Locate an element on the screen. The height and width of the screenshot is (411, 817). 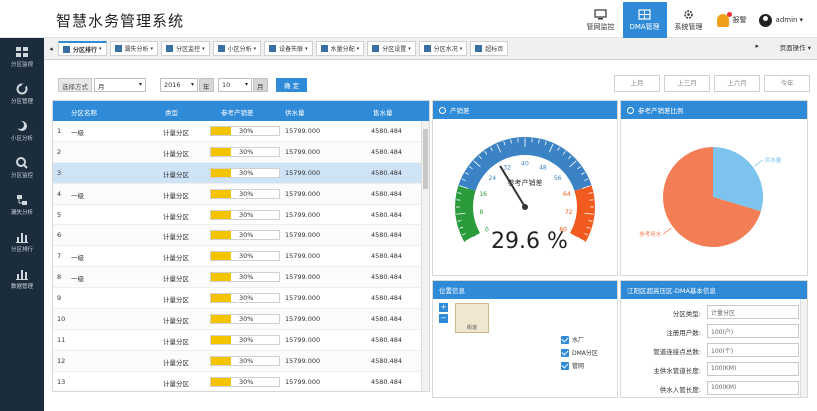
period-last-month-button: 上月 is located at coordinates (637, 83).